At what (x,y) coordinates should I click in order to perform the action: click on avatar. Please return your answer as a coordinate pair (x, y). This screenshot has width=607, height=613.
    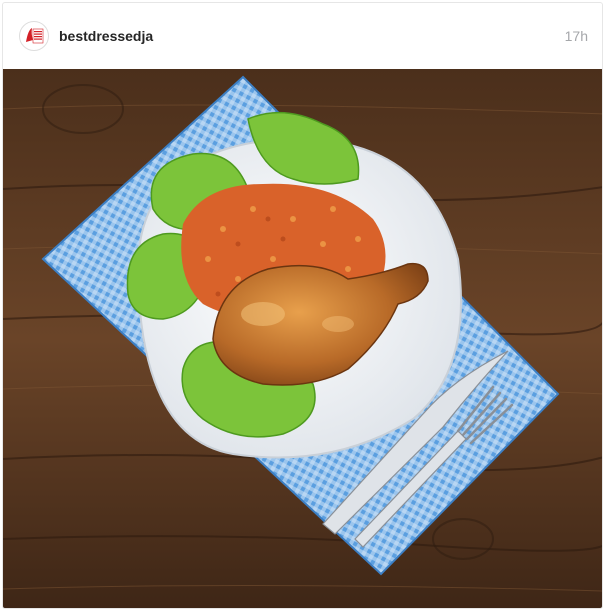
    Looking at the image, I should click on (34, 36).